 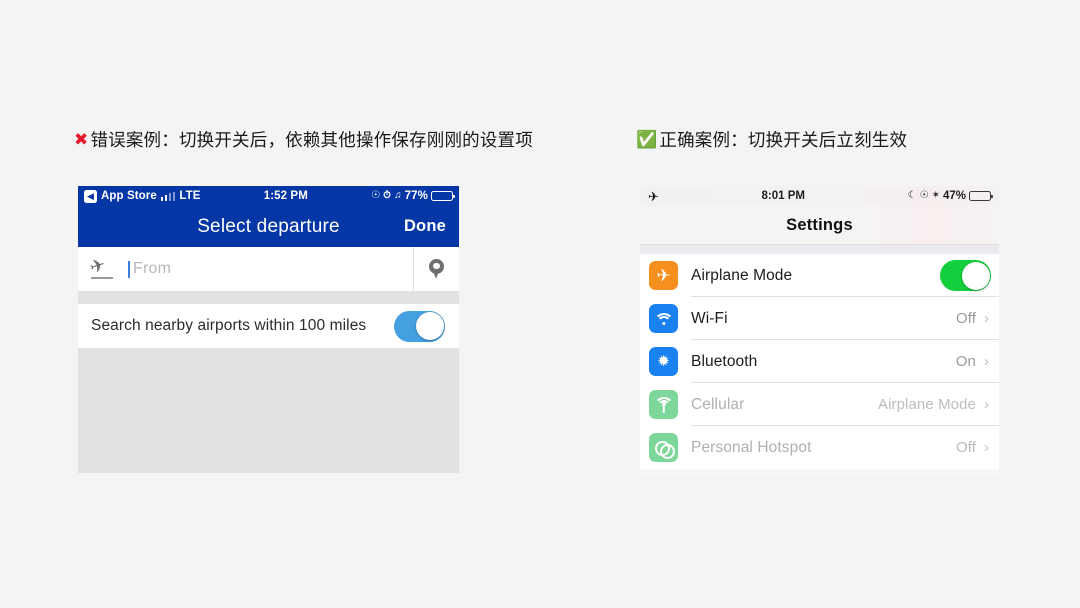 What do you see at coordinates (129, 269) in the screenshot?
I see `text-cursor` at bounding box center [129, 269].